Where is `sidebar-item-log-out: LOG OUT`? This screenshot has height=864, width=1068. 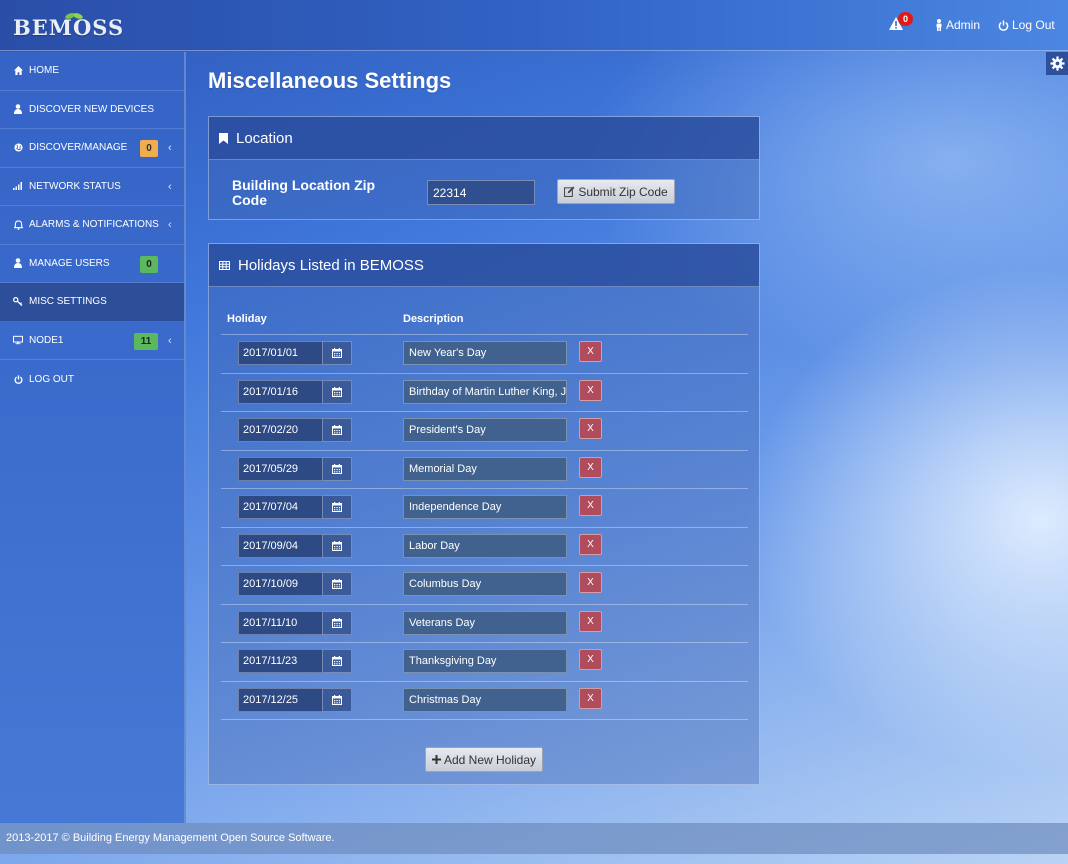
sidebar-item-log-out: LOG OUT is located at coordinates (92, 379).